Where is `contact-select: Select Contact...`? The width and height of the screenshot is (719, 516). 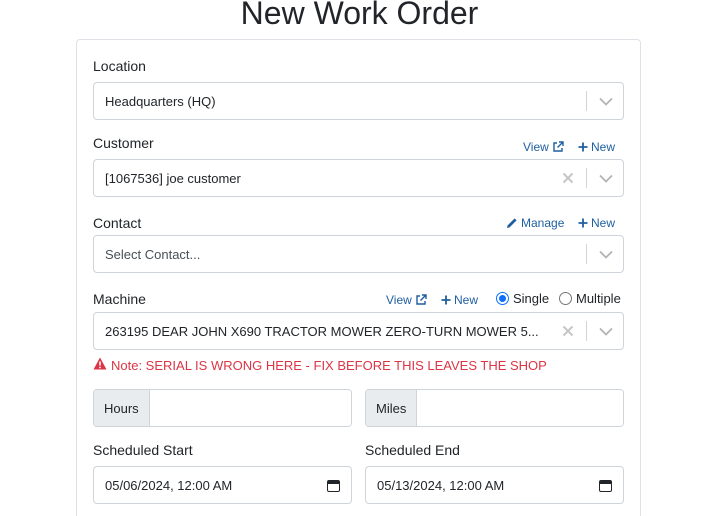
contact-select: Select Contact... is located at coordinates (358, 254).